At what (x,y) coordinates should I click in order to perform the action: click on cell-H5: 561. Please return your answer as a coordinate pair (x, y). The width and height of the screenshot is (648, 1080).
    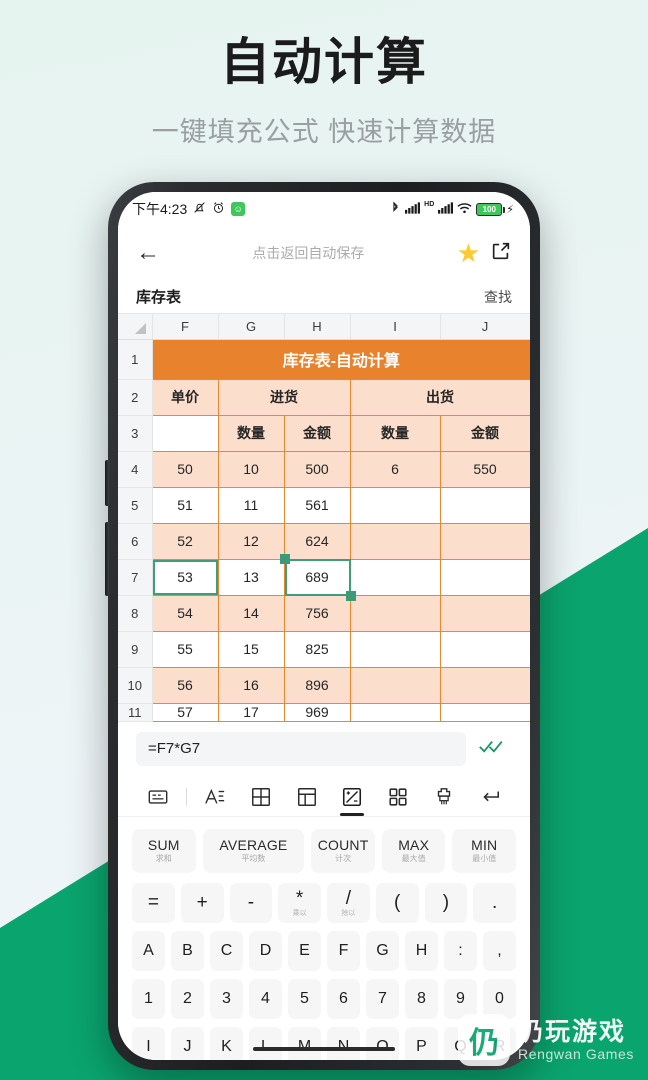
    Looking at the image, I should click on (317, 505).